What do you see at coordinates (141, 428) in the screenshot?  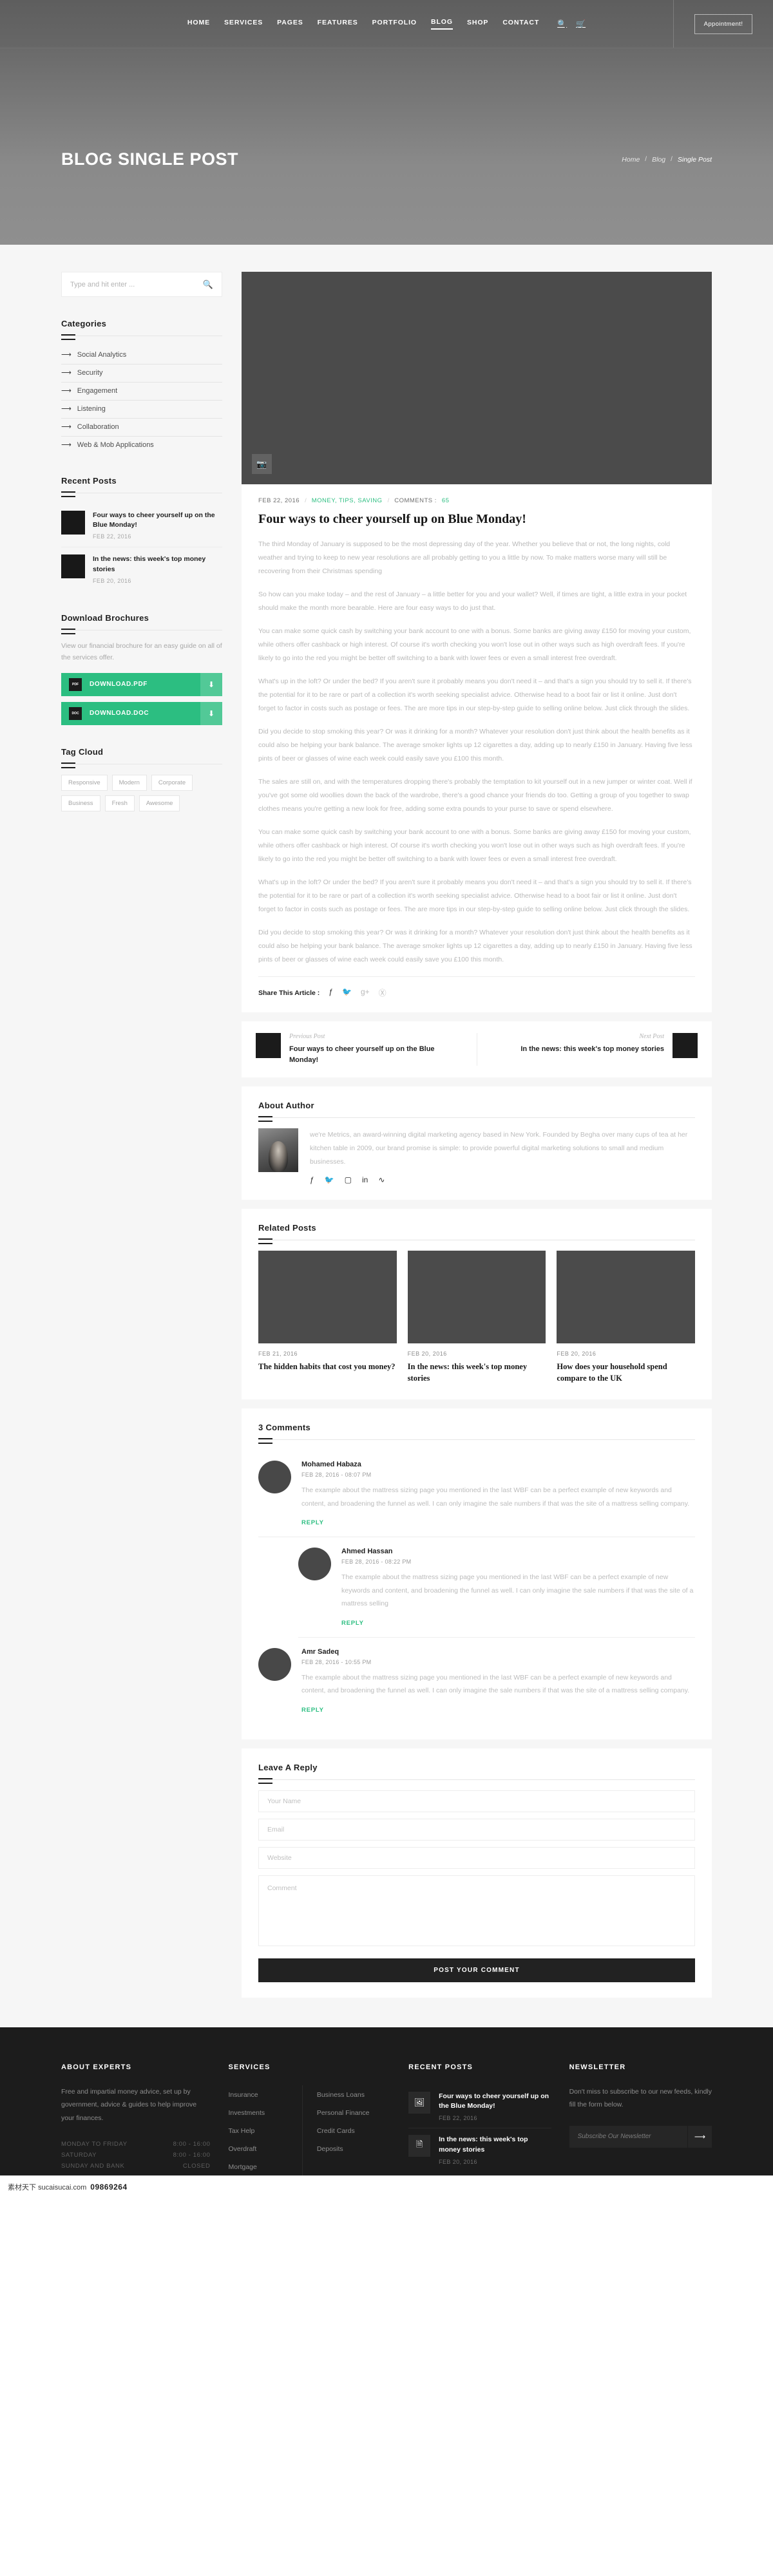 I see `list-item: ⟶ Collaboration` at bounding box center [141, 428].